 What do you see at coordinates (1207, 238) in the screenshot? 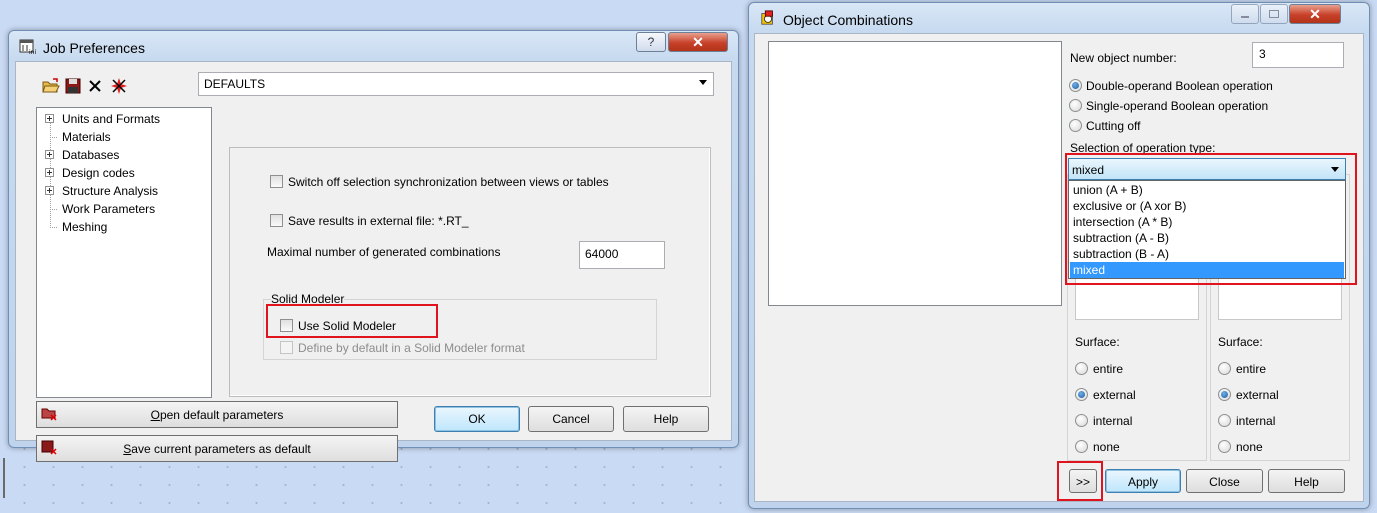
I see `operation-option: subtraction (A - B)` at bounding box center [1207, 238].